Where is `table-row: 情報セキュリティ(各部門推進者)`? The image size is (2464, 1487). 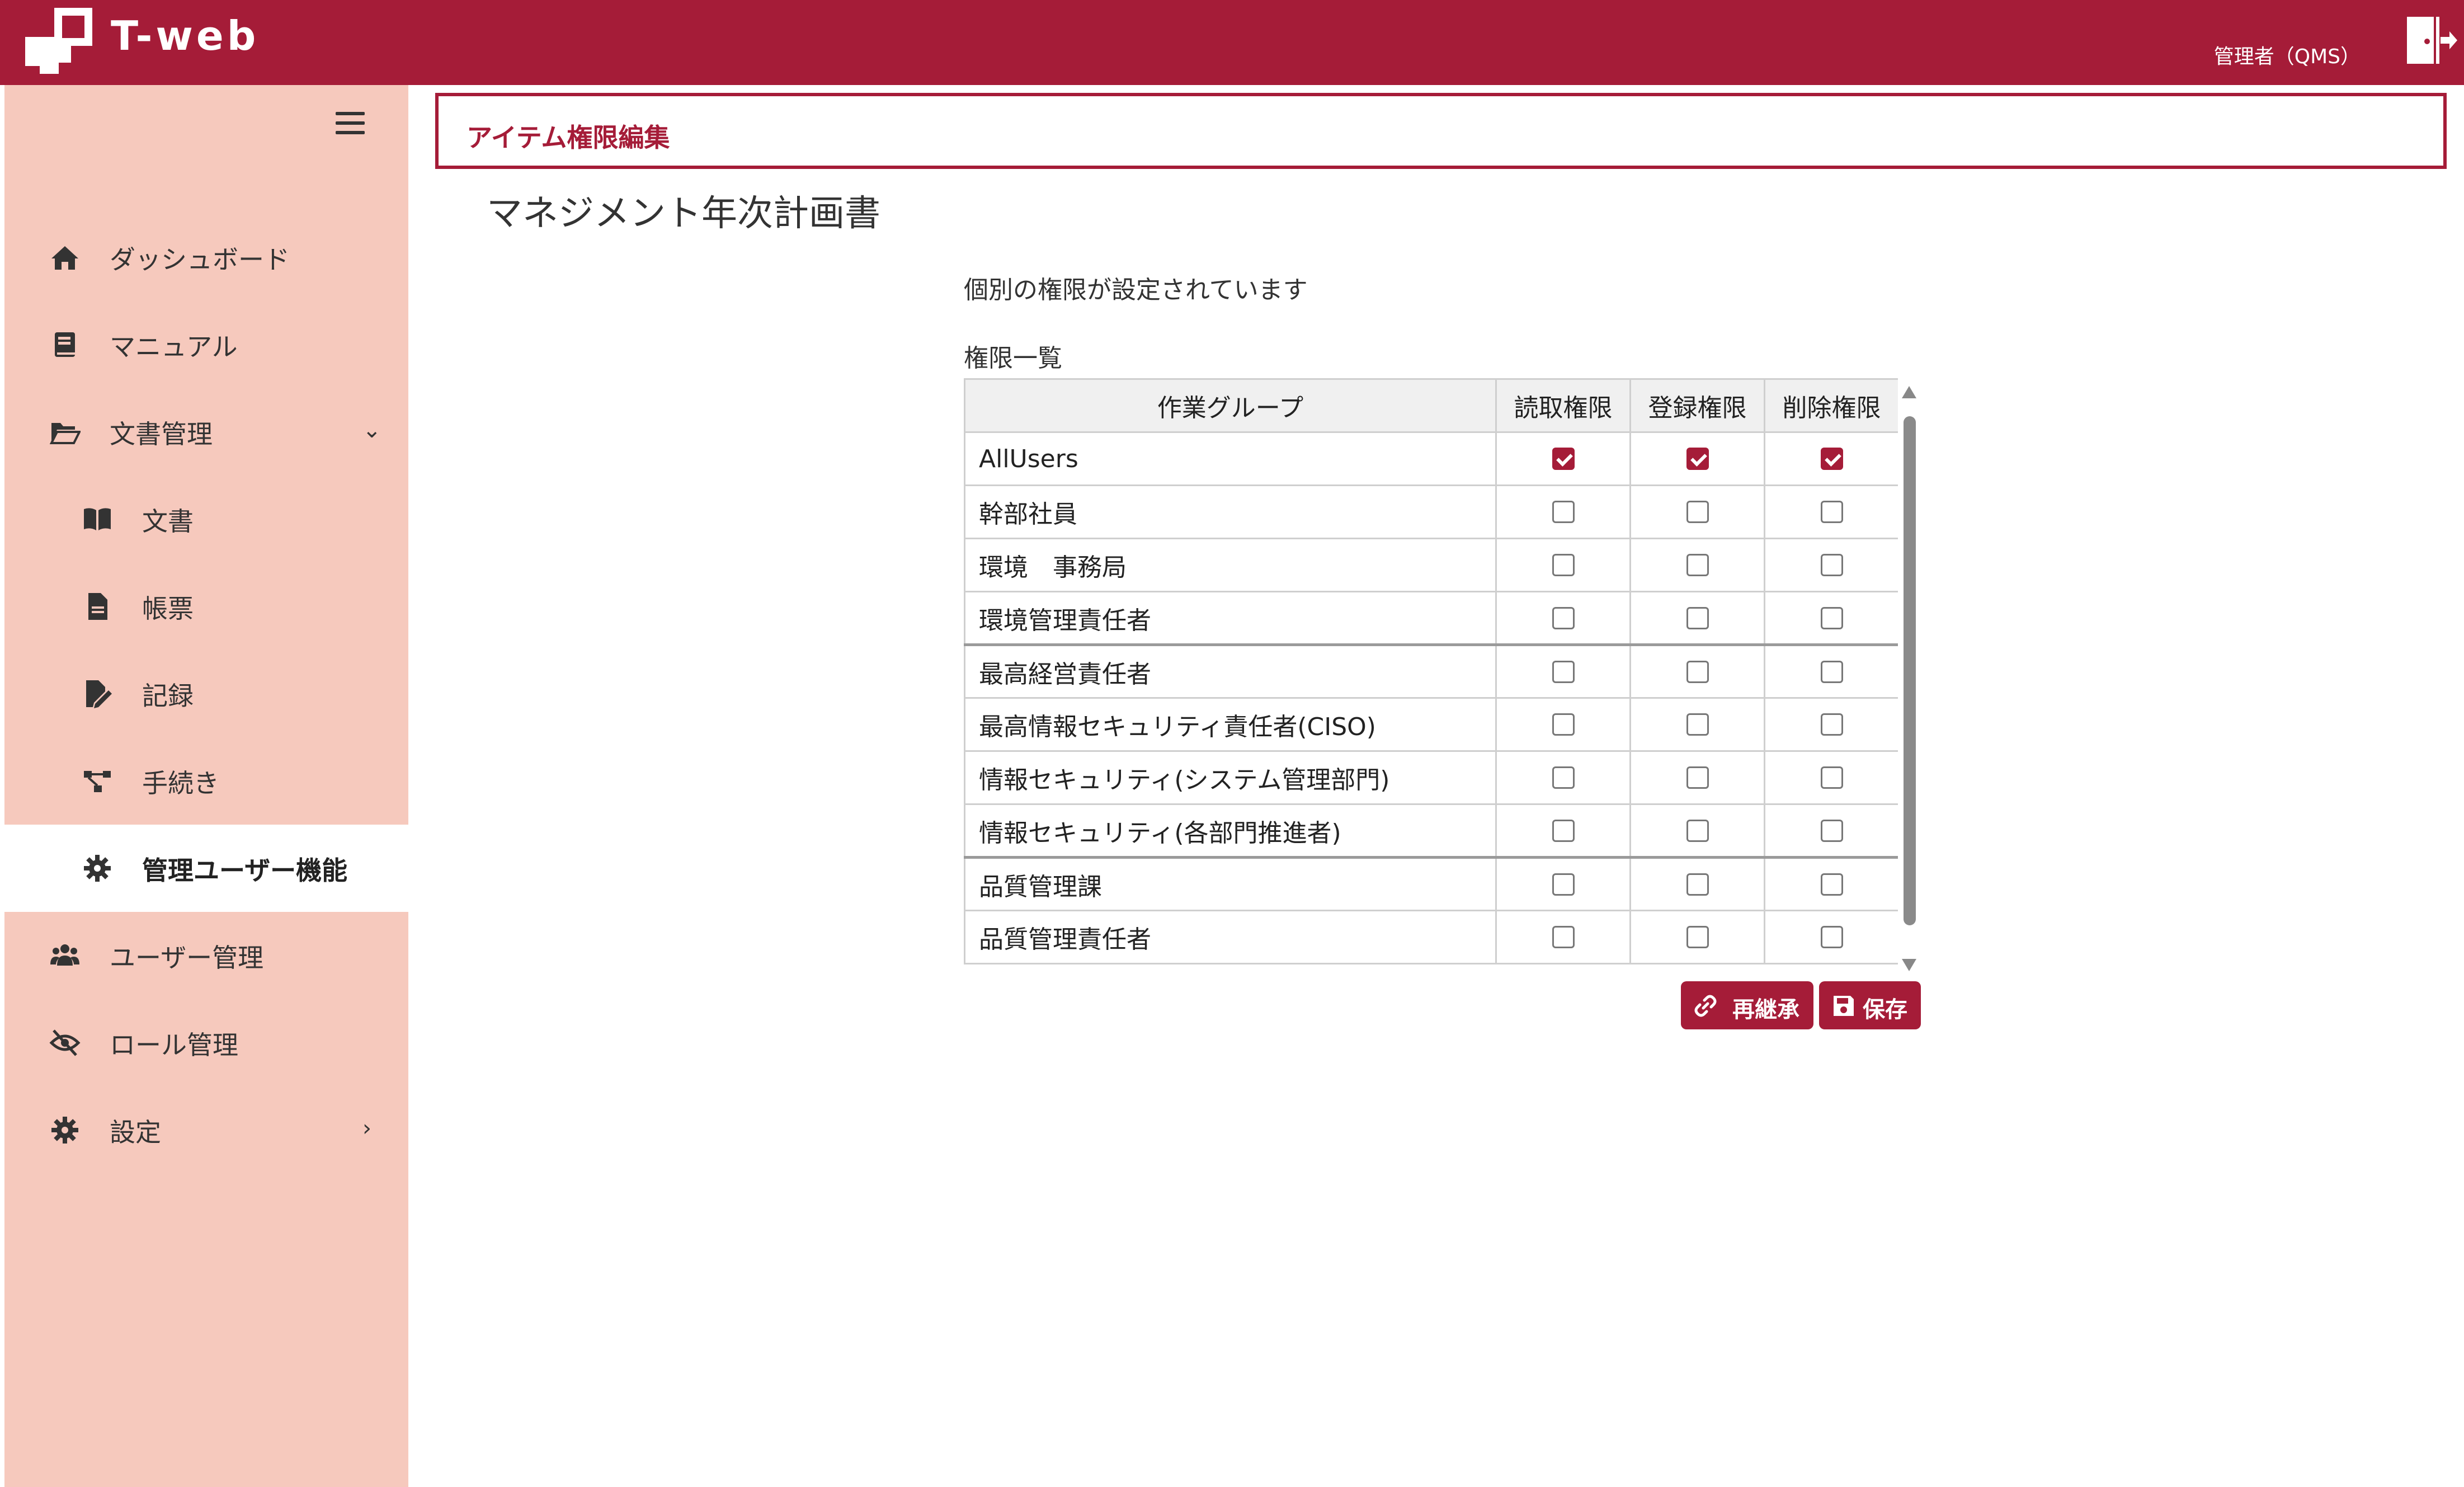 table-row: 情報セキュリティ(各部門推進者) is located at coordinates (1431, 830).